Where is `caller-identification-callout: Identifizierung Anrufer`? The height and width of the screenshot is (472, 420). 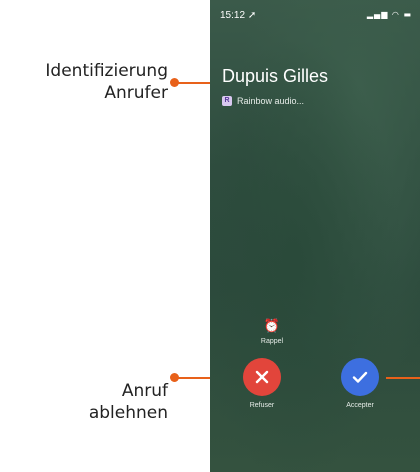 caller-identification-callout: Identifizierung Anrufer is located at coordinates (106, 82).